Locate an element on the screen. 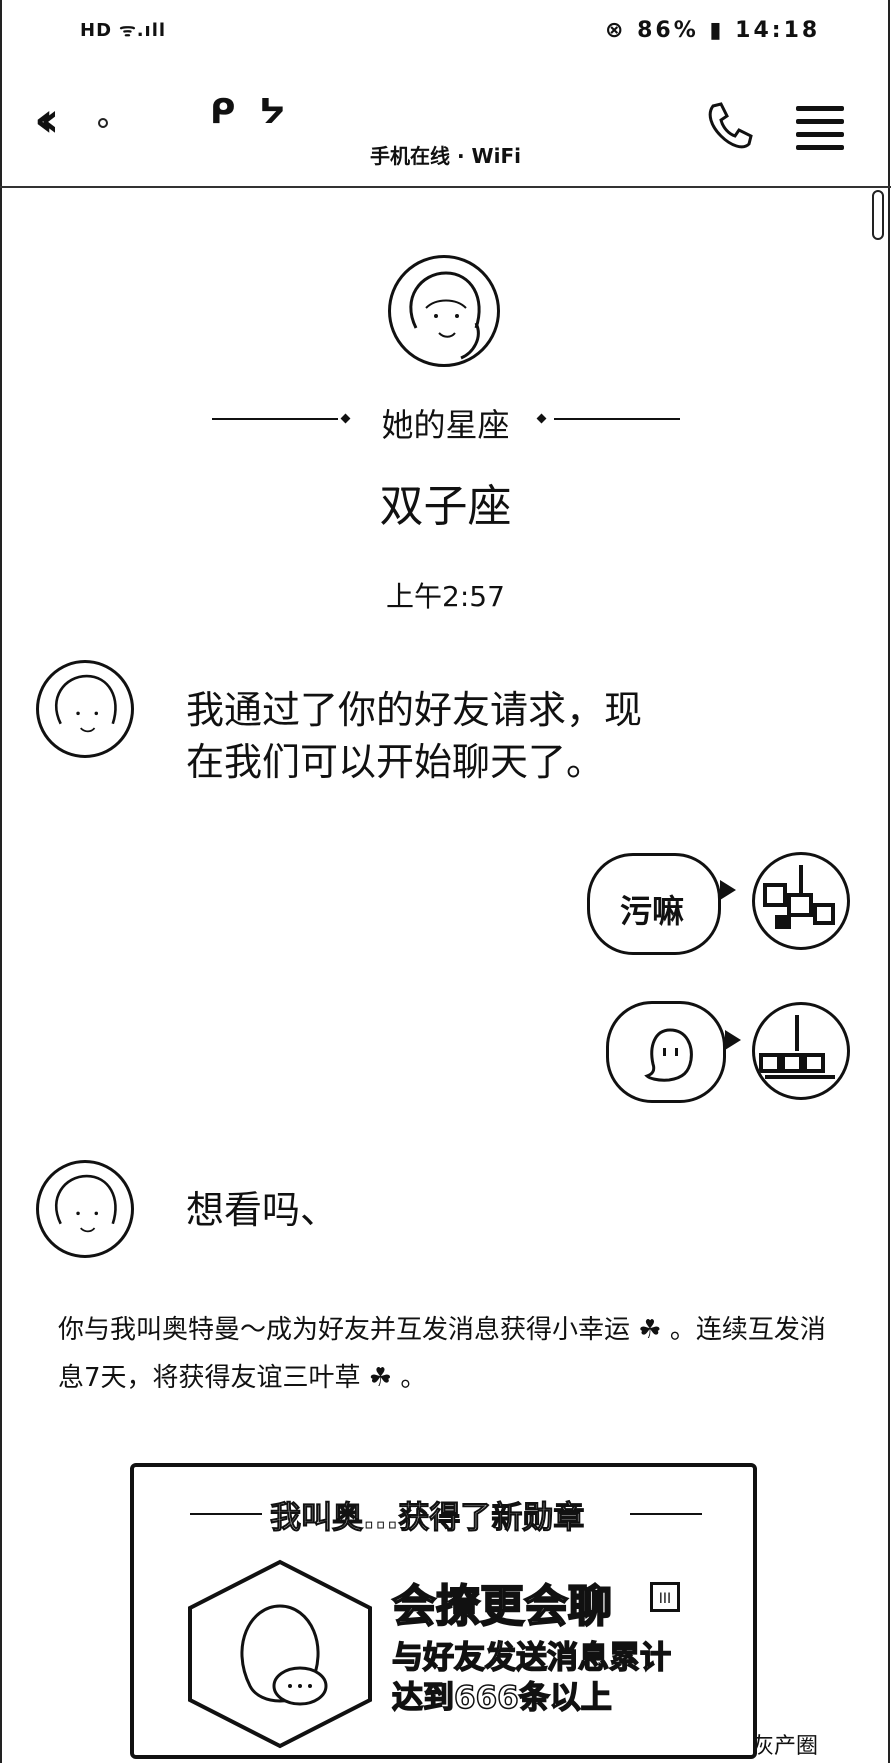 This screenshot has height=1763, width=891. message-text: 我通过了你的好友请求，现 在我们可以开始聊天了。 is located at coordinates (414, 736).